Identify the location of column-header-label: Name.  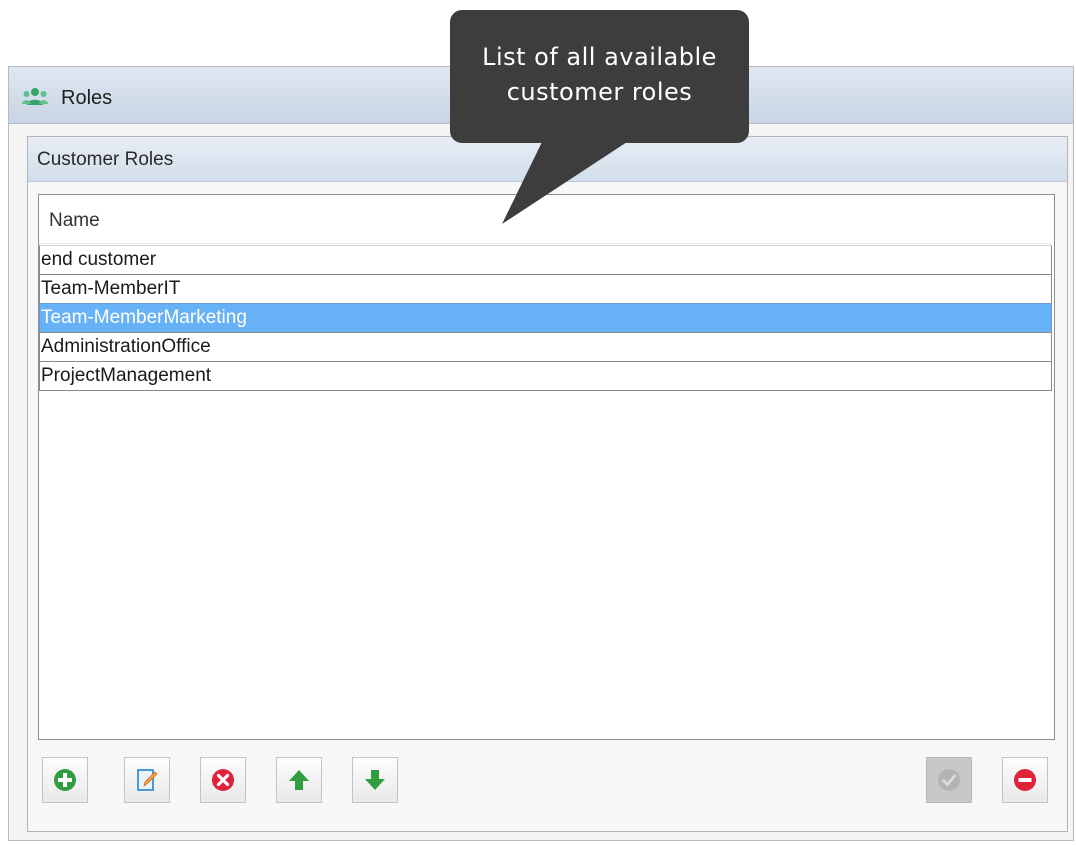
(74, 220).